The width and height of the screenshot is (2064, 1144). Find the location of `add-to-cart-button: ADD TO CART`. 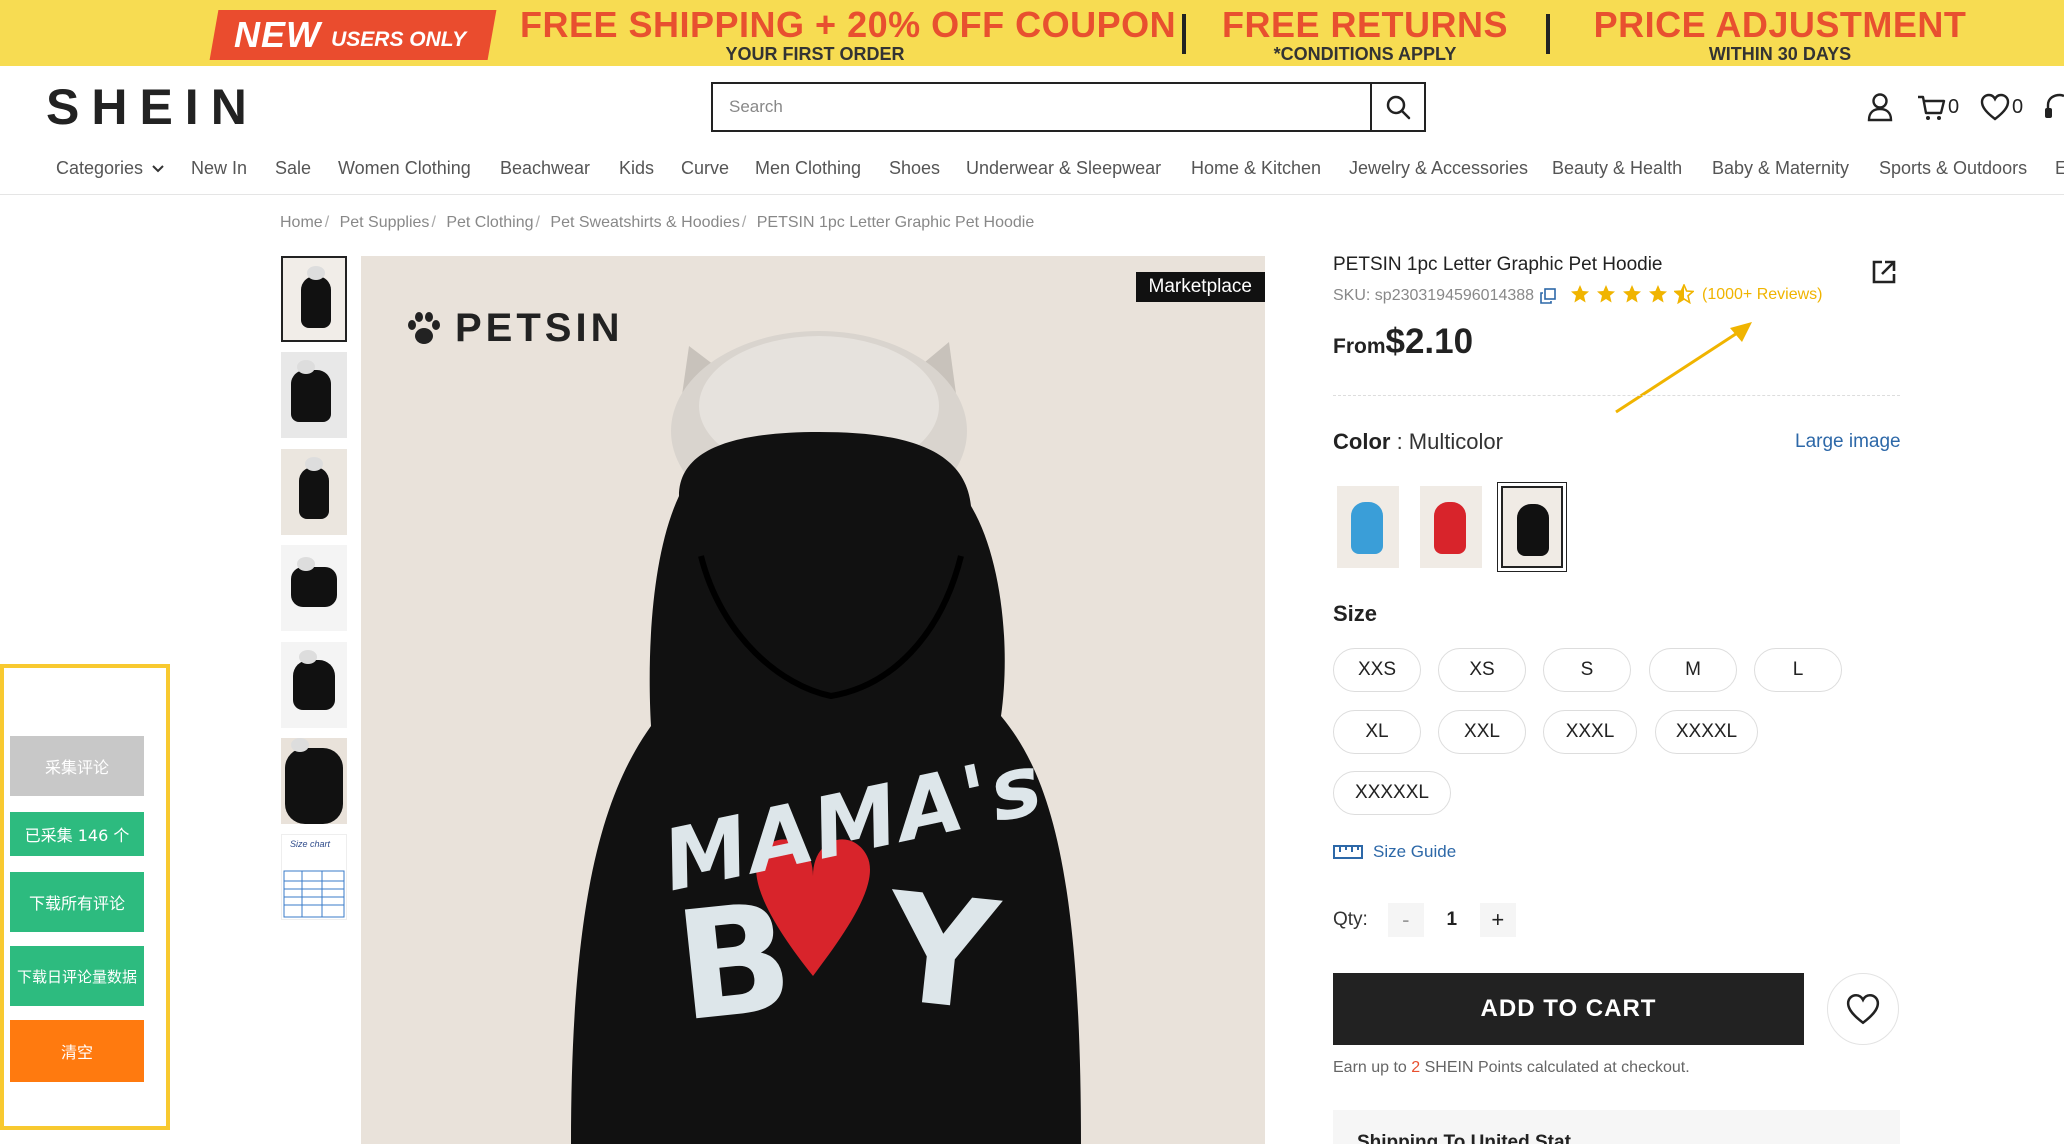

add-to-cart-button: ADD TO CART is located at coordinates (1568, 1009).